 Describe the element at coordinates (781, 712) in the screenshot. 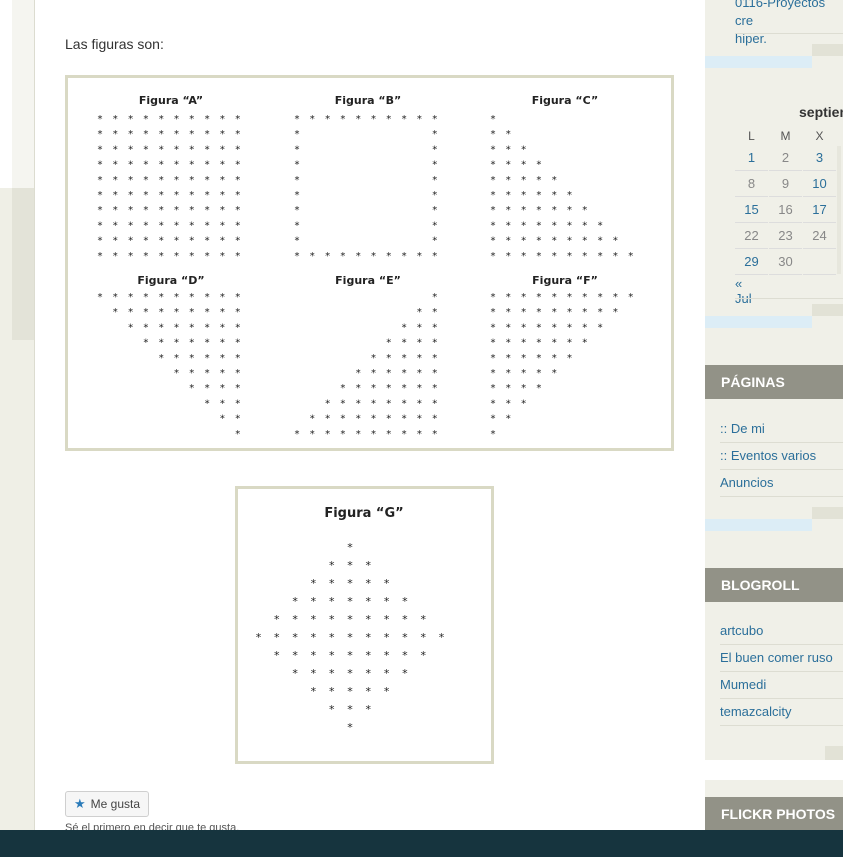

I see `blogroll-link-temazcalcity: temazcalcity` at that location.